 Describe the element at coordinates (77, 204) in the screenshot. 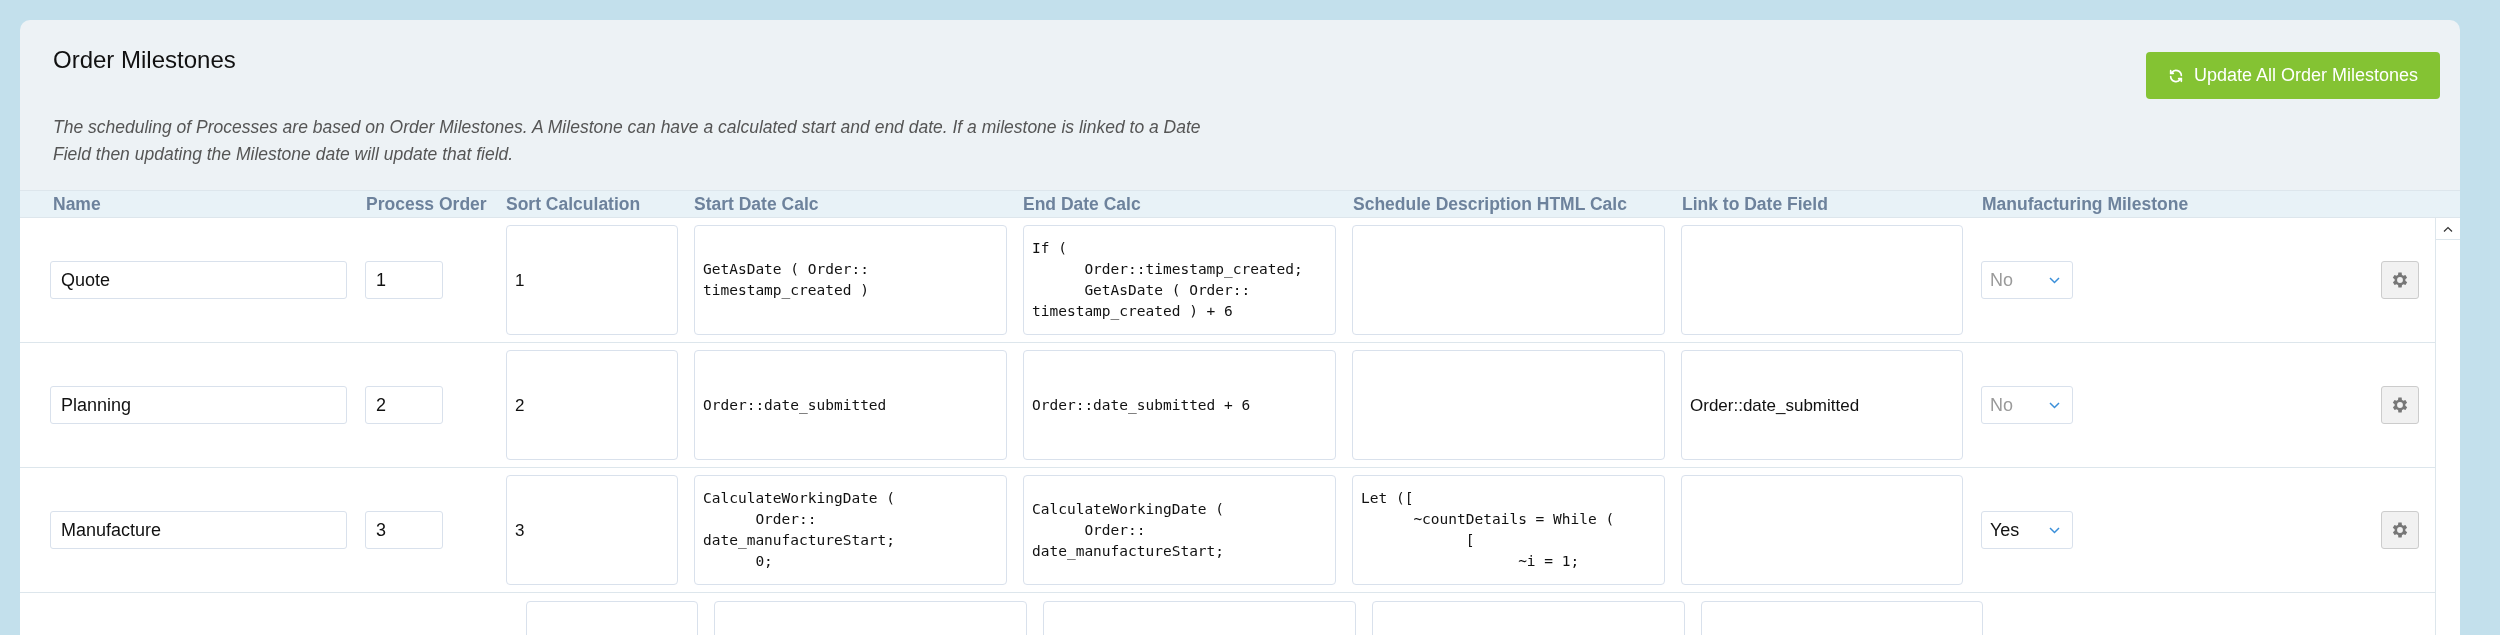

I see `column-header: Name` at that location.